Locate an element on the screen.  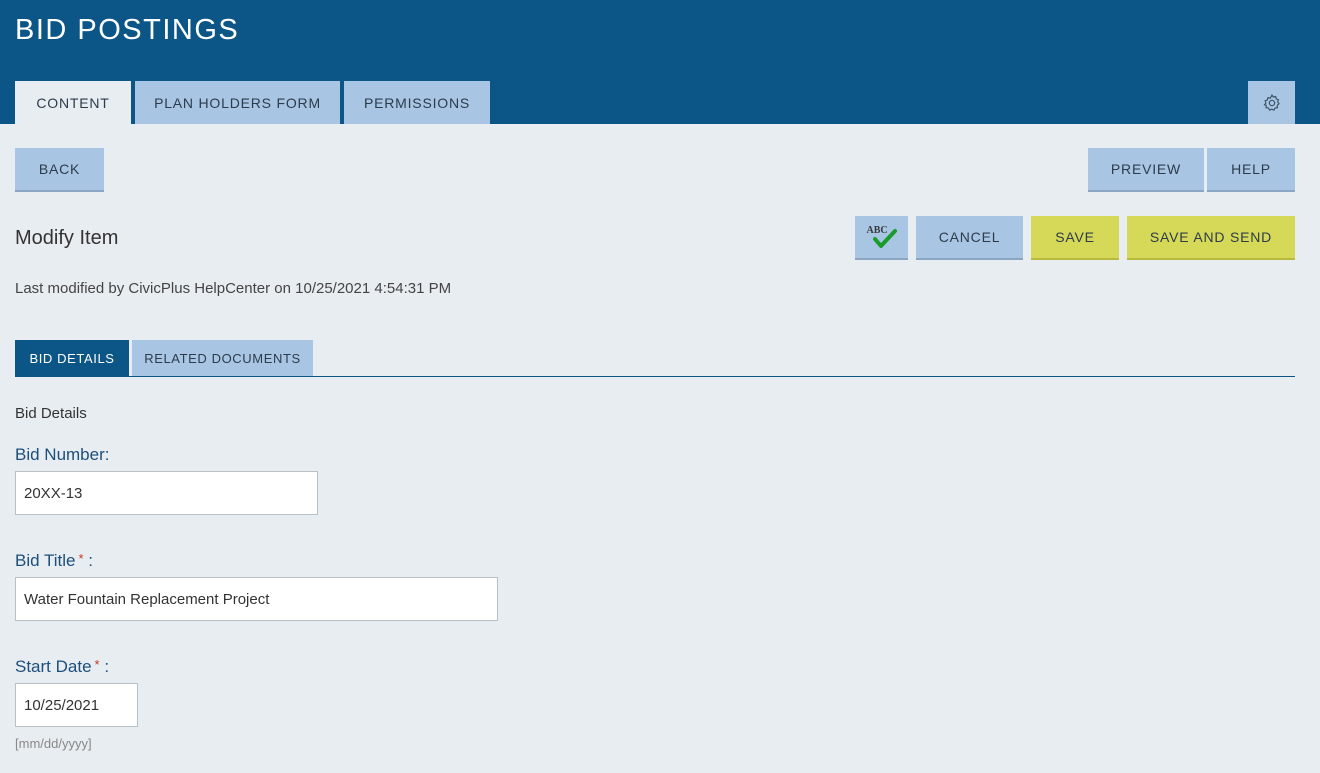
save-button-label: SAVE is located at coordinates (1075, 237).